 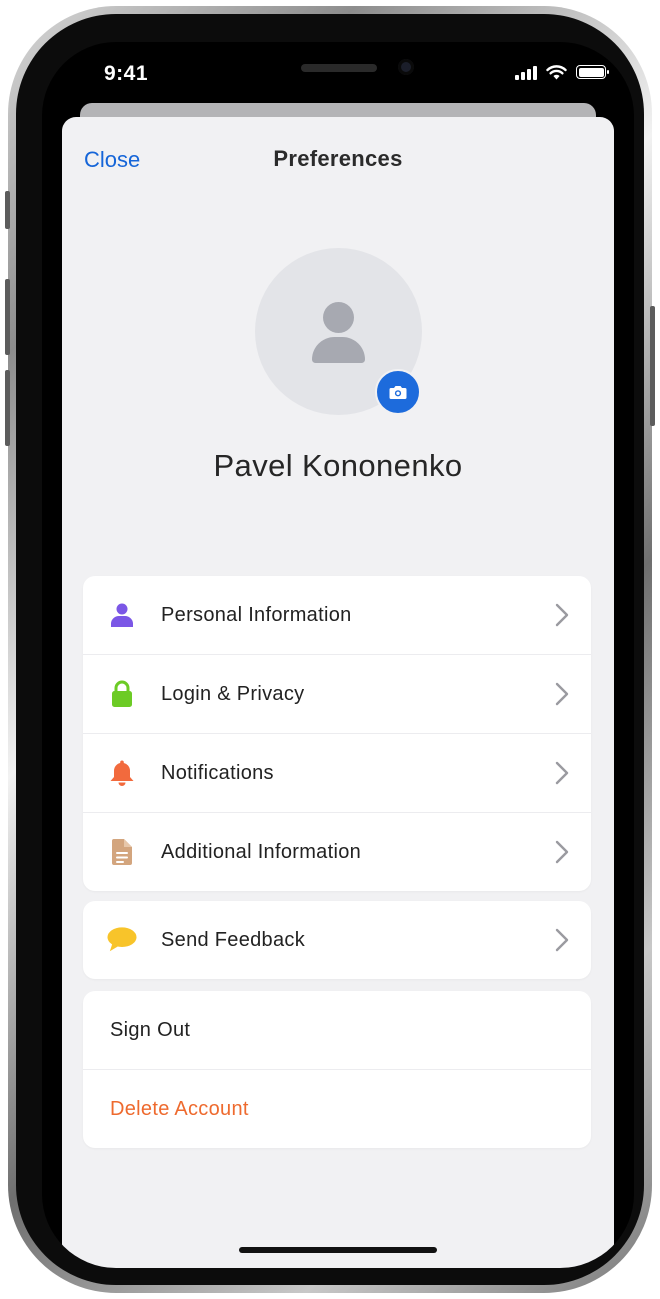 I want to click on menu-item-additional-information: Additional Information, so click(x=337, y=852).